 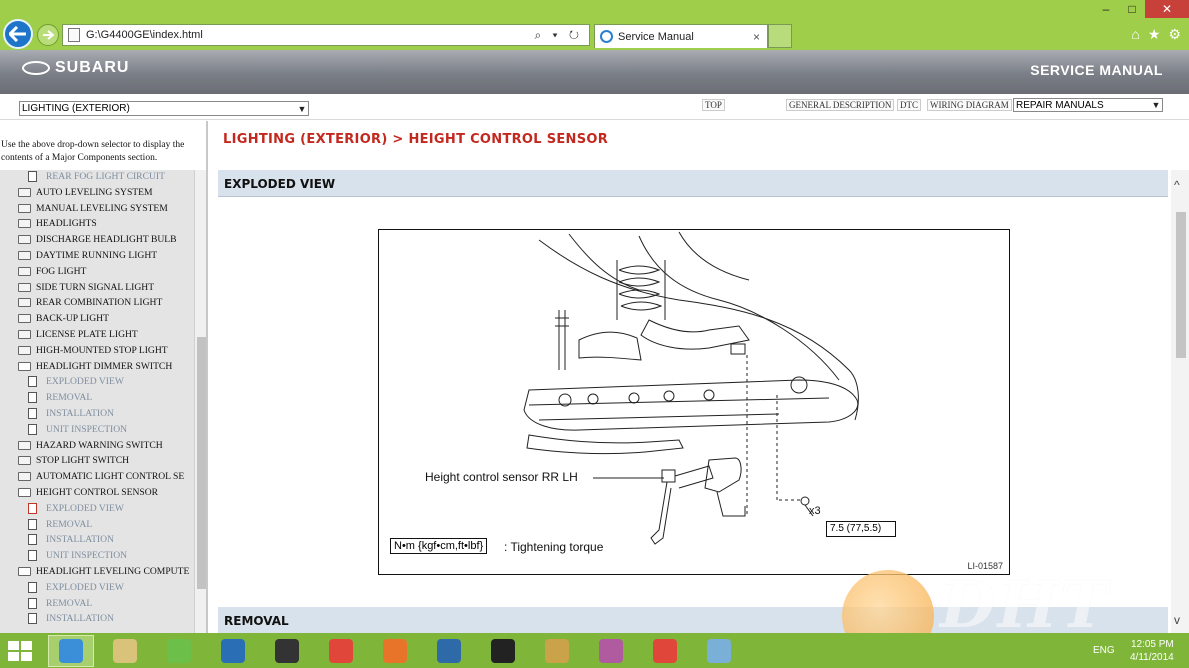 What do you see at coordinates (909, 105) in the screenshot?
I see `dtc-link: DTC` at bounding box center [909, 105].